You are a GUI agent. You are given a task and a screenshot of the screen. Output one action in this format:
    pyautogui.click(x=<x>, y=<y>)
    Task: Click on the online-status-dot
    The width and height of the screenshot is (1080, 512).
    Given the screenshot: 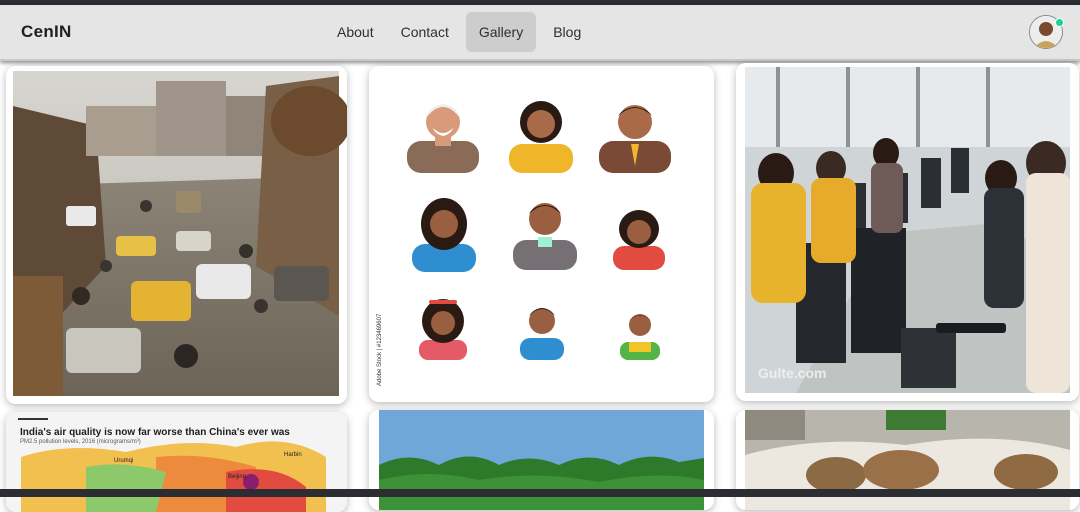 What is the action you would take?
    pyautogui.click(x=1059, y=22)
    